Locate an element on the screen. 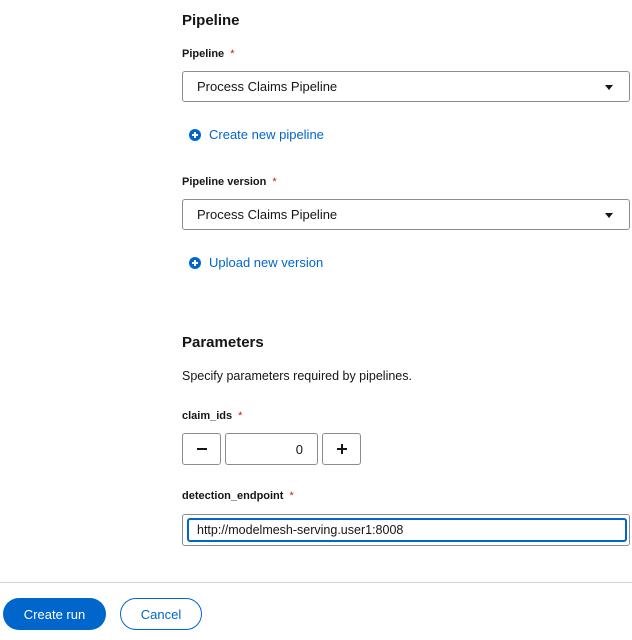  create-new-pipeline-button: Create new pipeline is located at coordinates (256, 134).